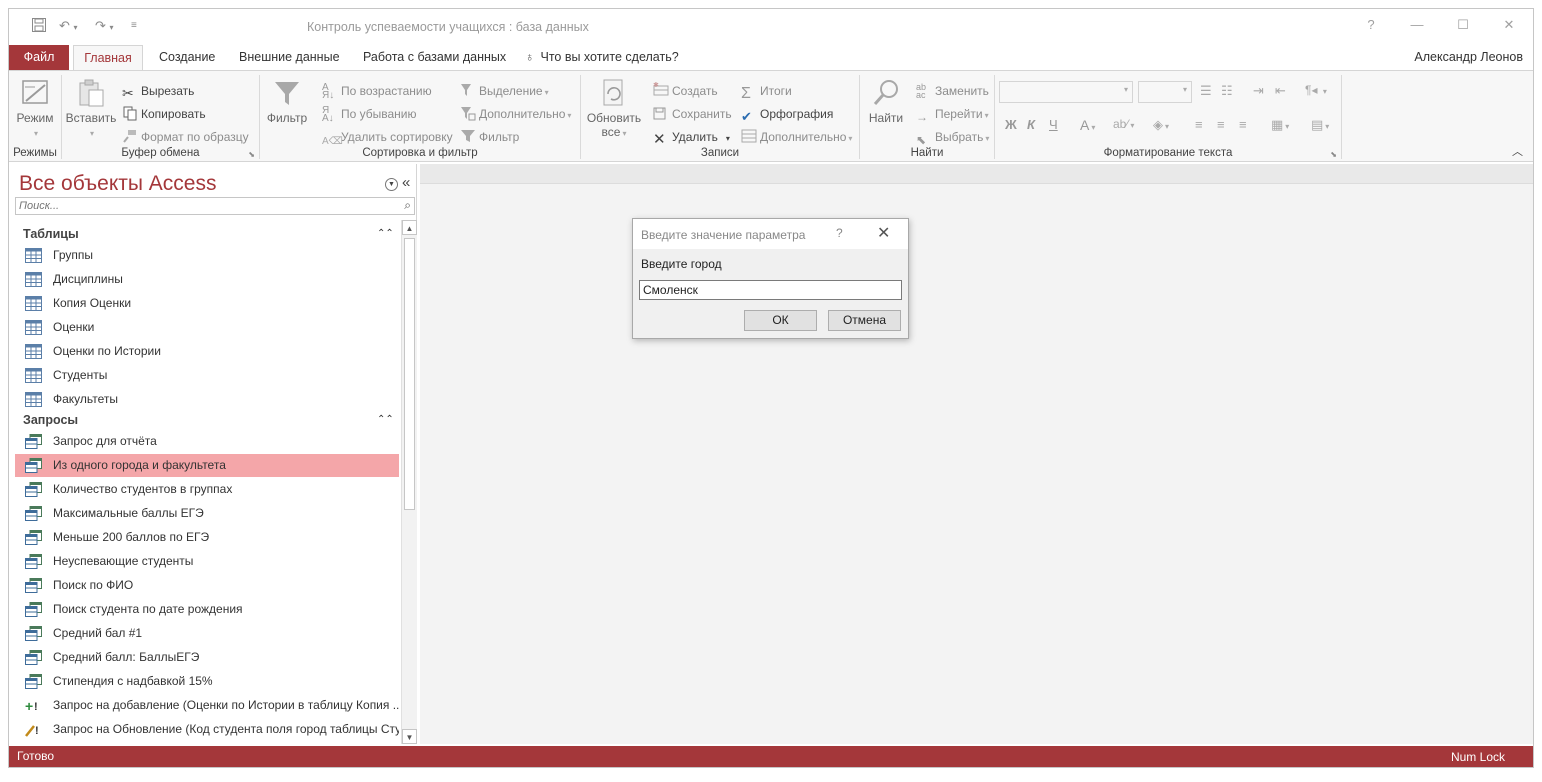 The image size is (1542, 782). What do you see at coordinates (1053, 124) in the screenshot?
I see `underline-button: Ч` at bounding box center [1053, 124].